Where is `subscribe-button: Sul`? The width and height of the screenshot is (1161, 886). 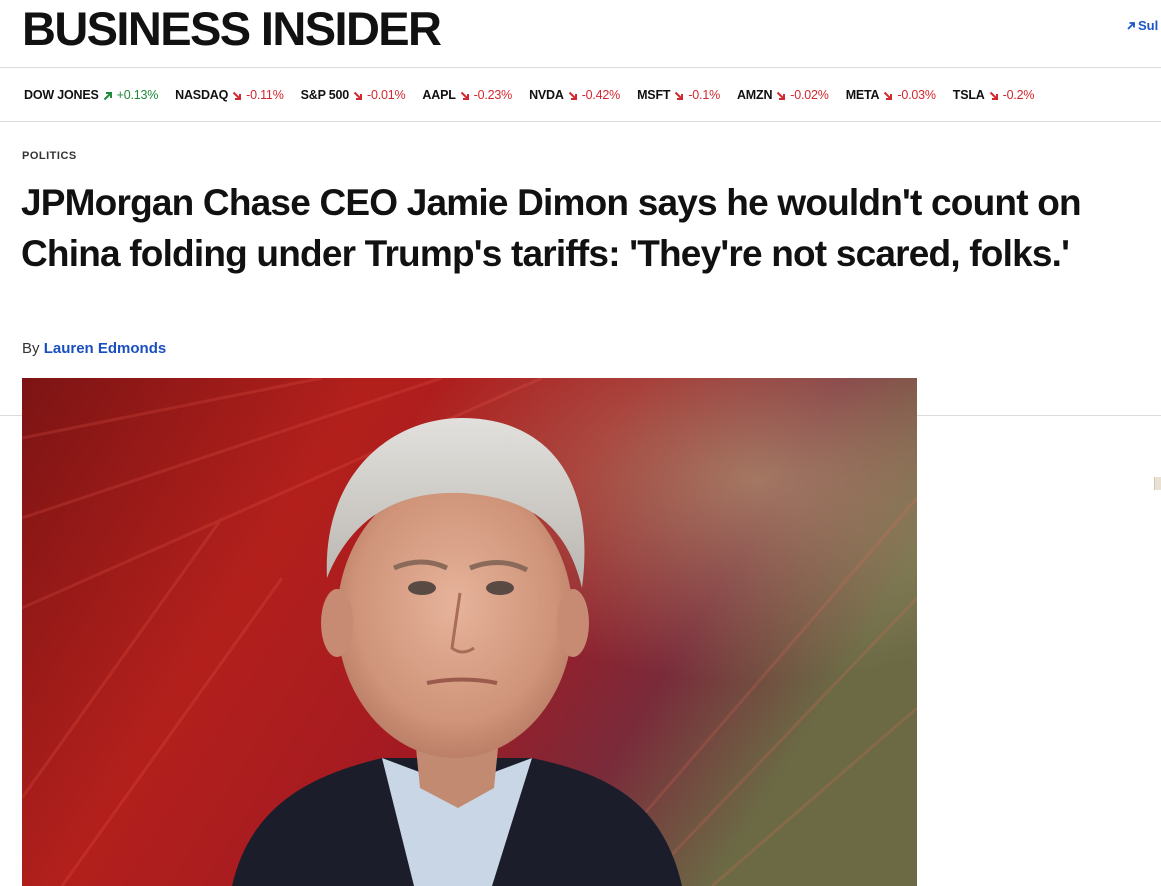 subscribe-button: Sul is located at coordinates (1142, 25).